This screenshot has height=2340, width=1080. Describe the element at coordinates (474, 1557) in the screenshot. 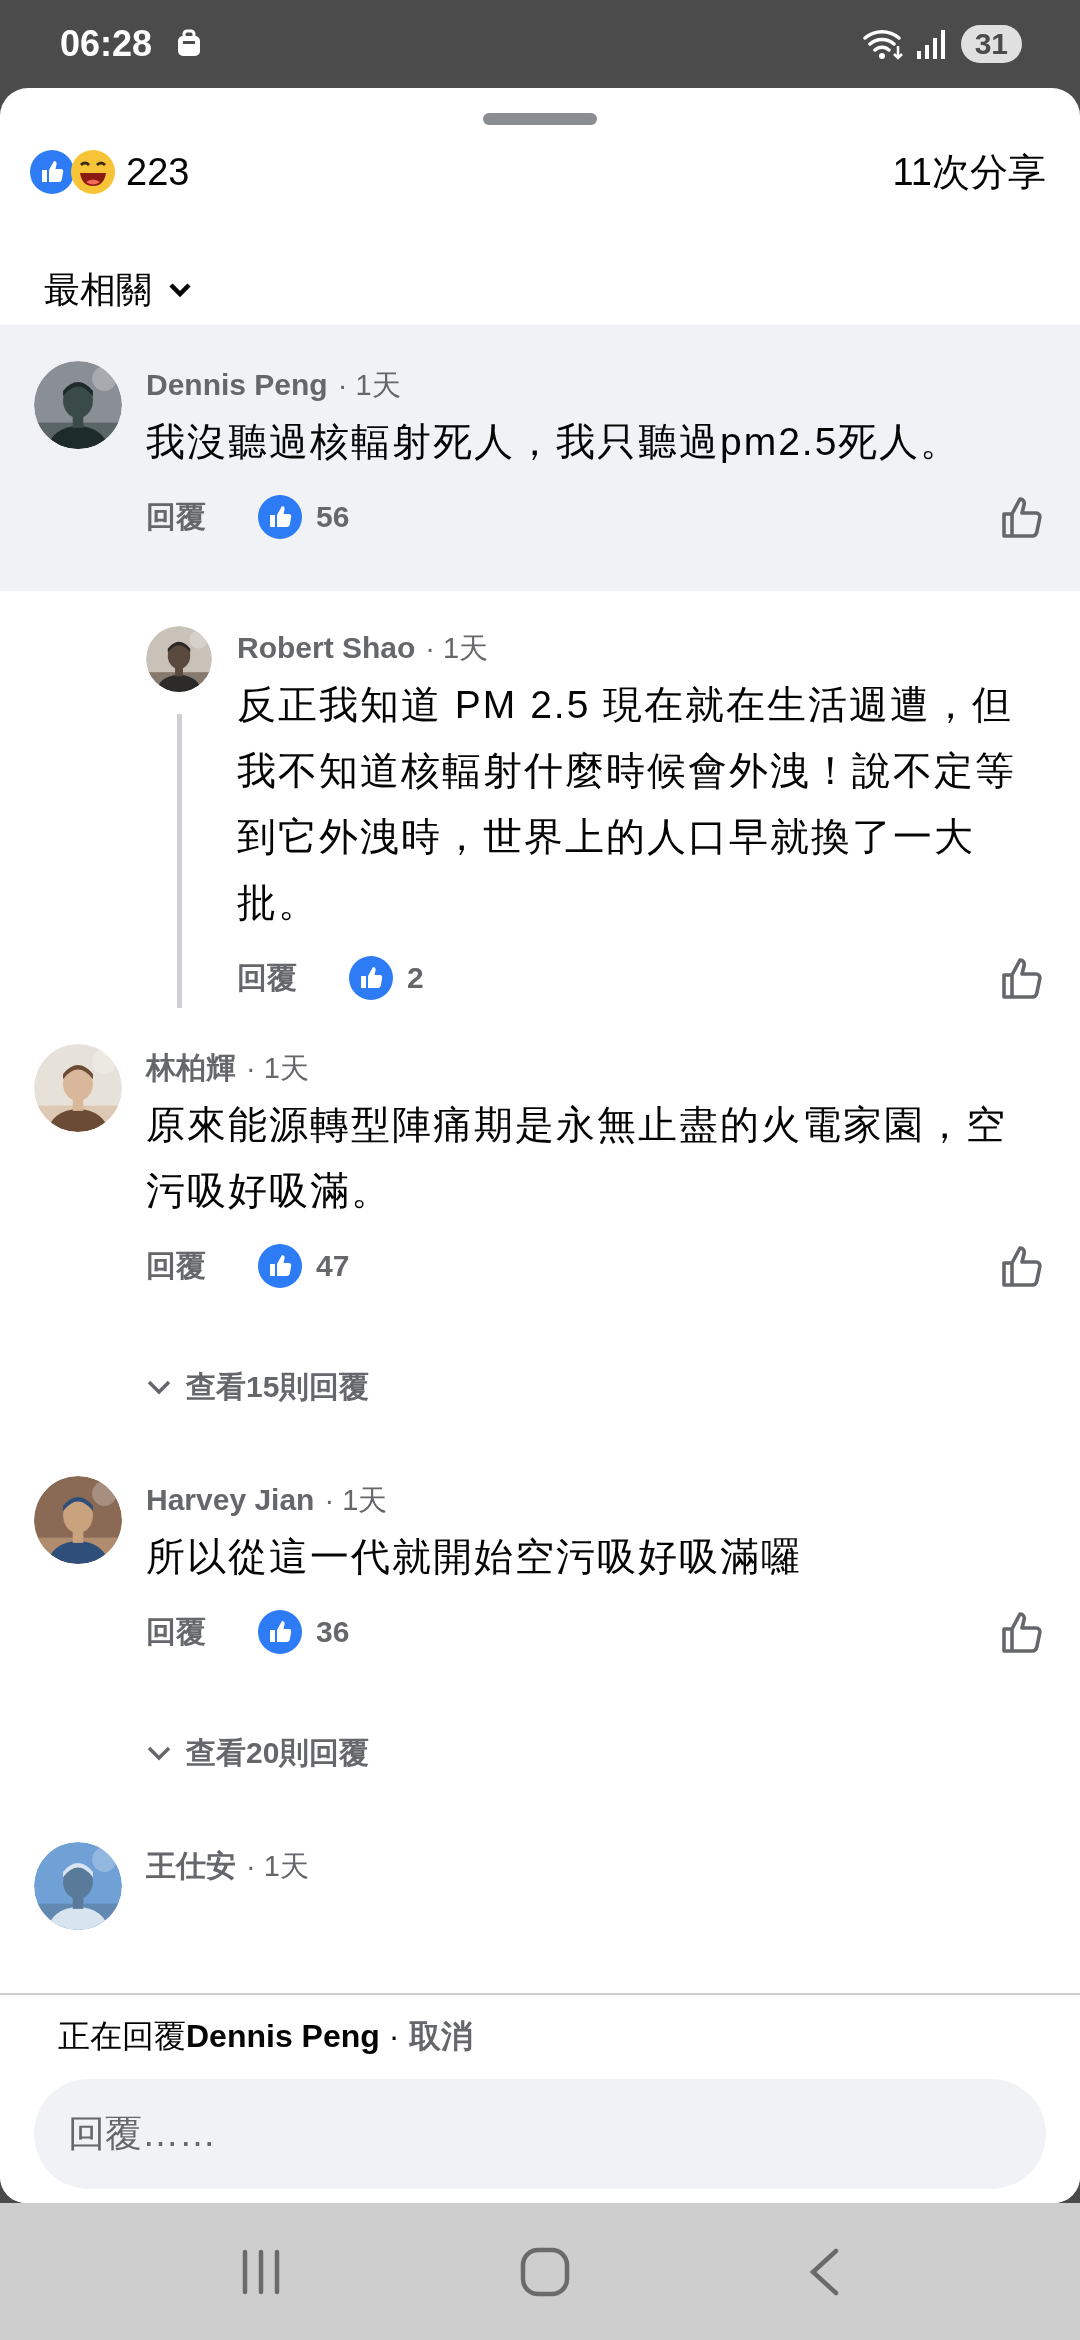

I see `comment-text: 所以從這一代就開始空污吸好吸滿囉` at that location.